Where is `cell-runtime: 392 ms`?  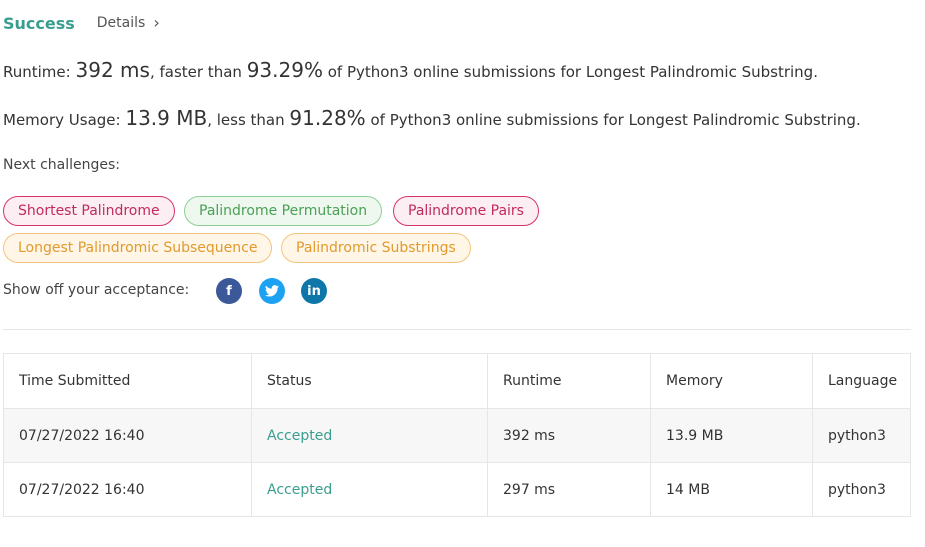
cell-runtime: 392 ms is located at coordinates (568, 435).